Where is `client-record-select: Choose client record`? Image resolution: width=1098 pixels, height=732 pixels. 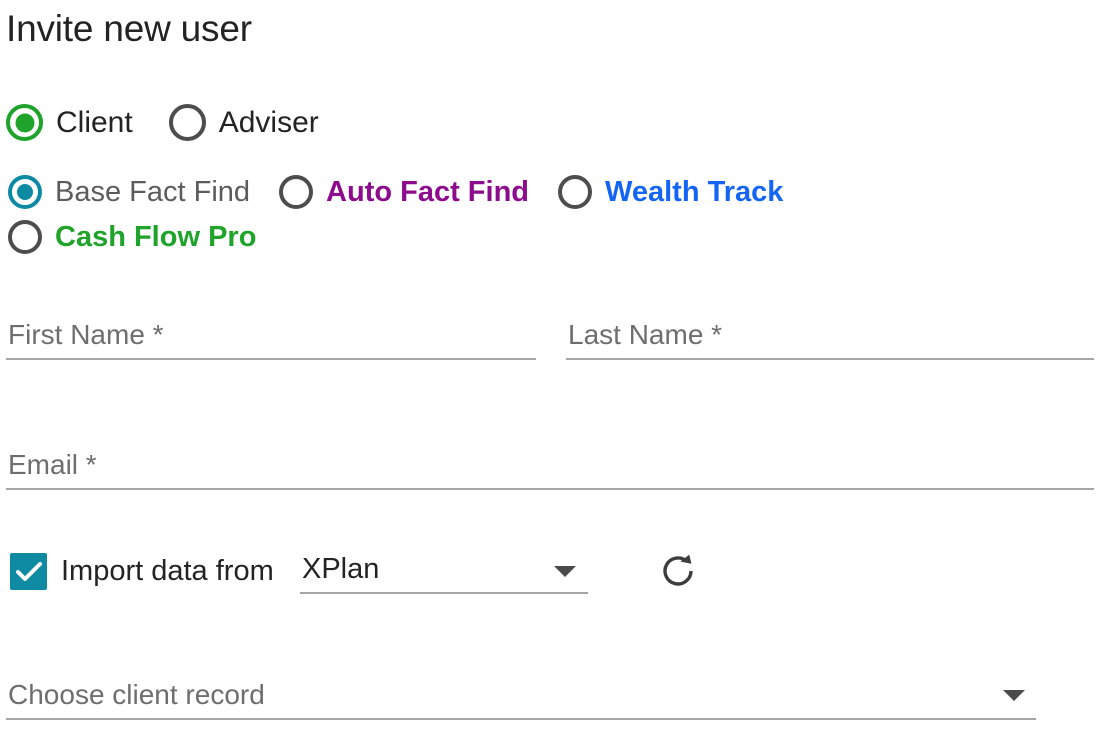
client-record-select: Choose client record is located at coordinates (521, 696).